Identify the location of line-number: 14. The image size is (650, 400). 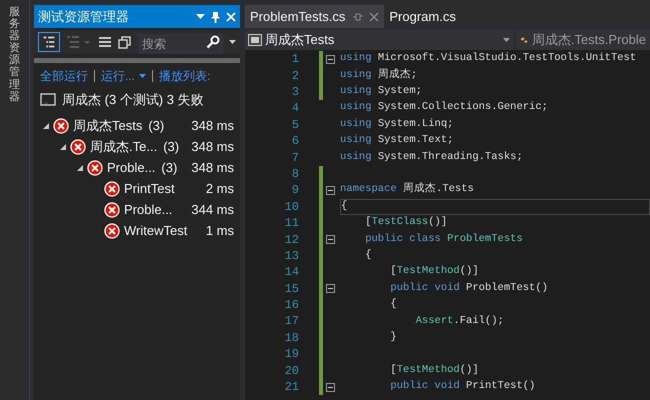
(291, 273).